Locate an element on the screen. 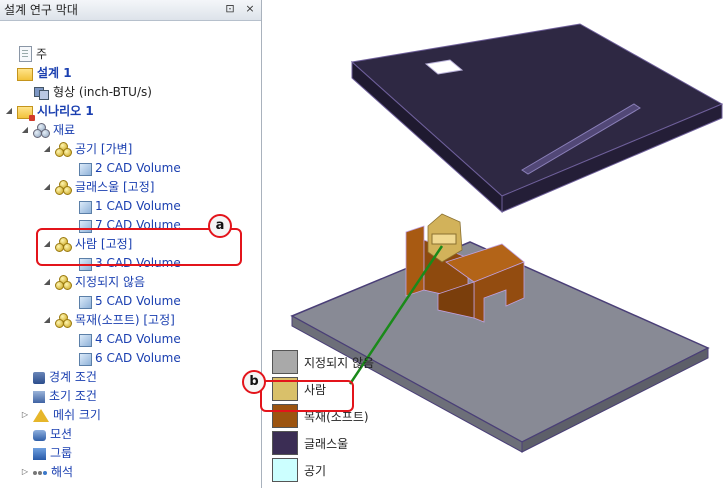  groups-icon is located at coordinates (39, 454).